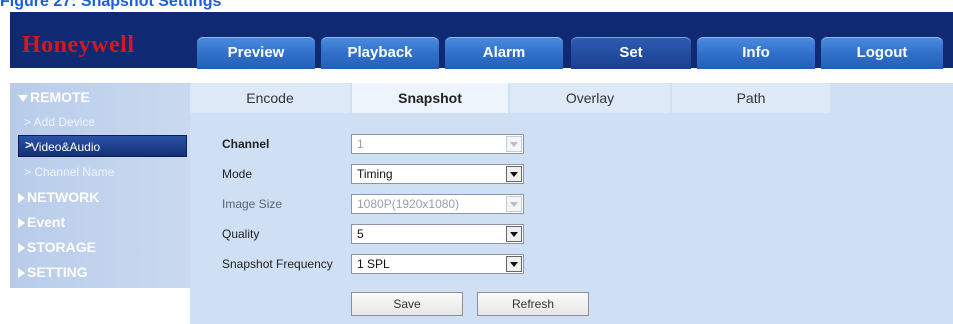  I want to click on expand-arrow-icon, so click(23, 98).